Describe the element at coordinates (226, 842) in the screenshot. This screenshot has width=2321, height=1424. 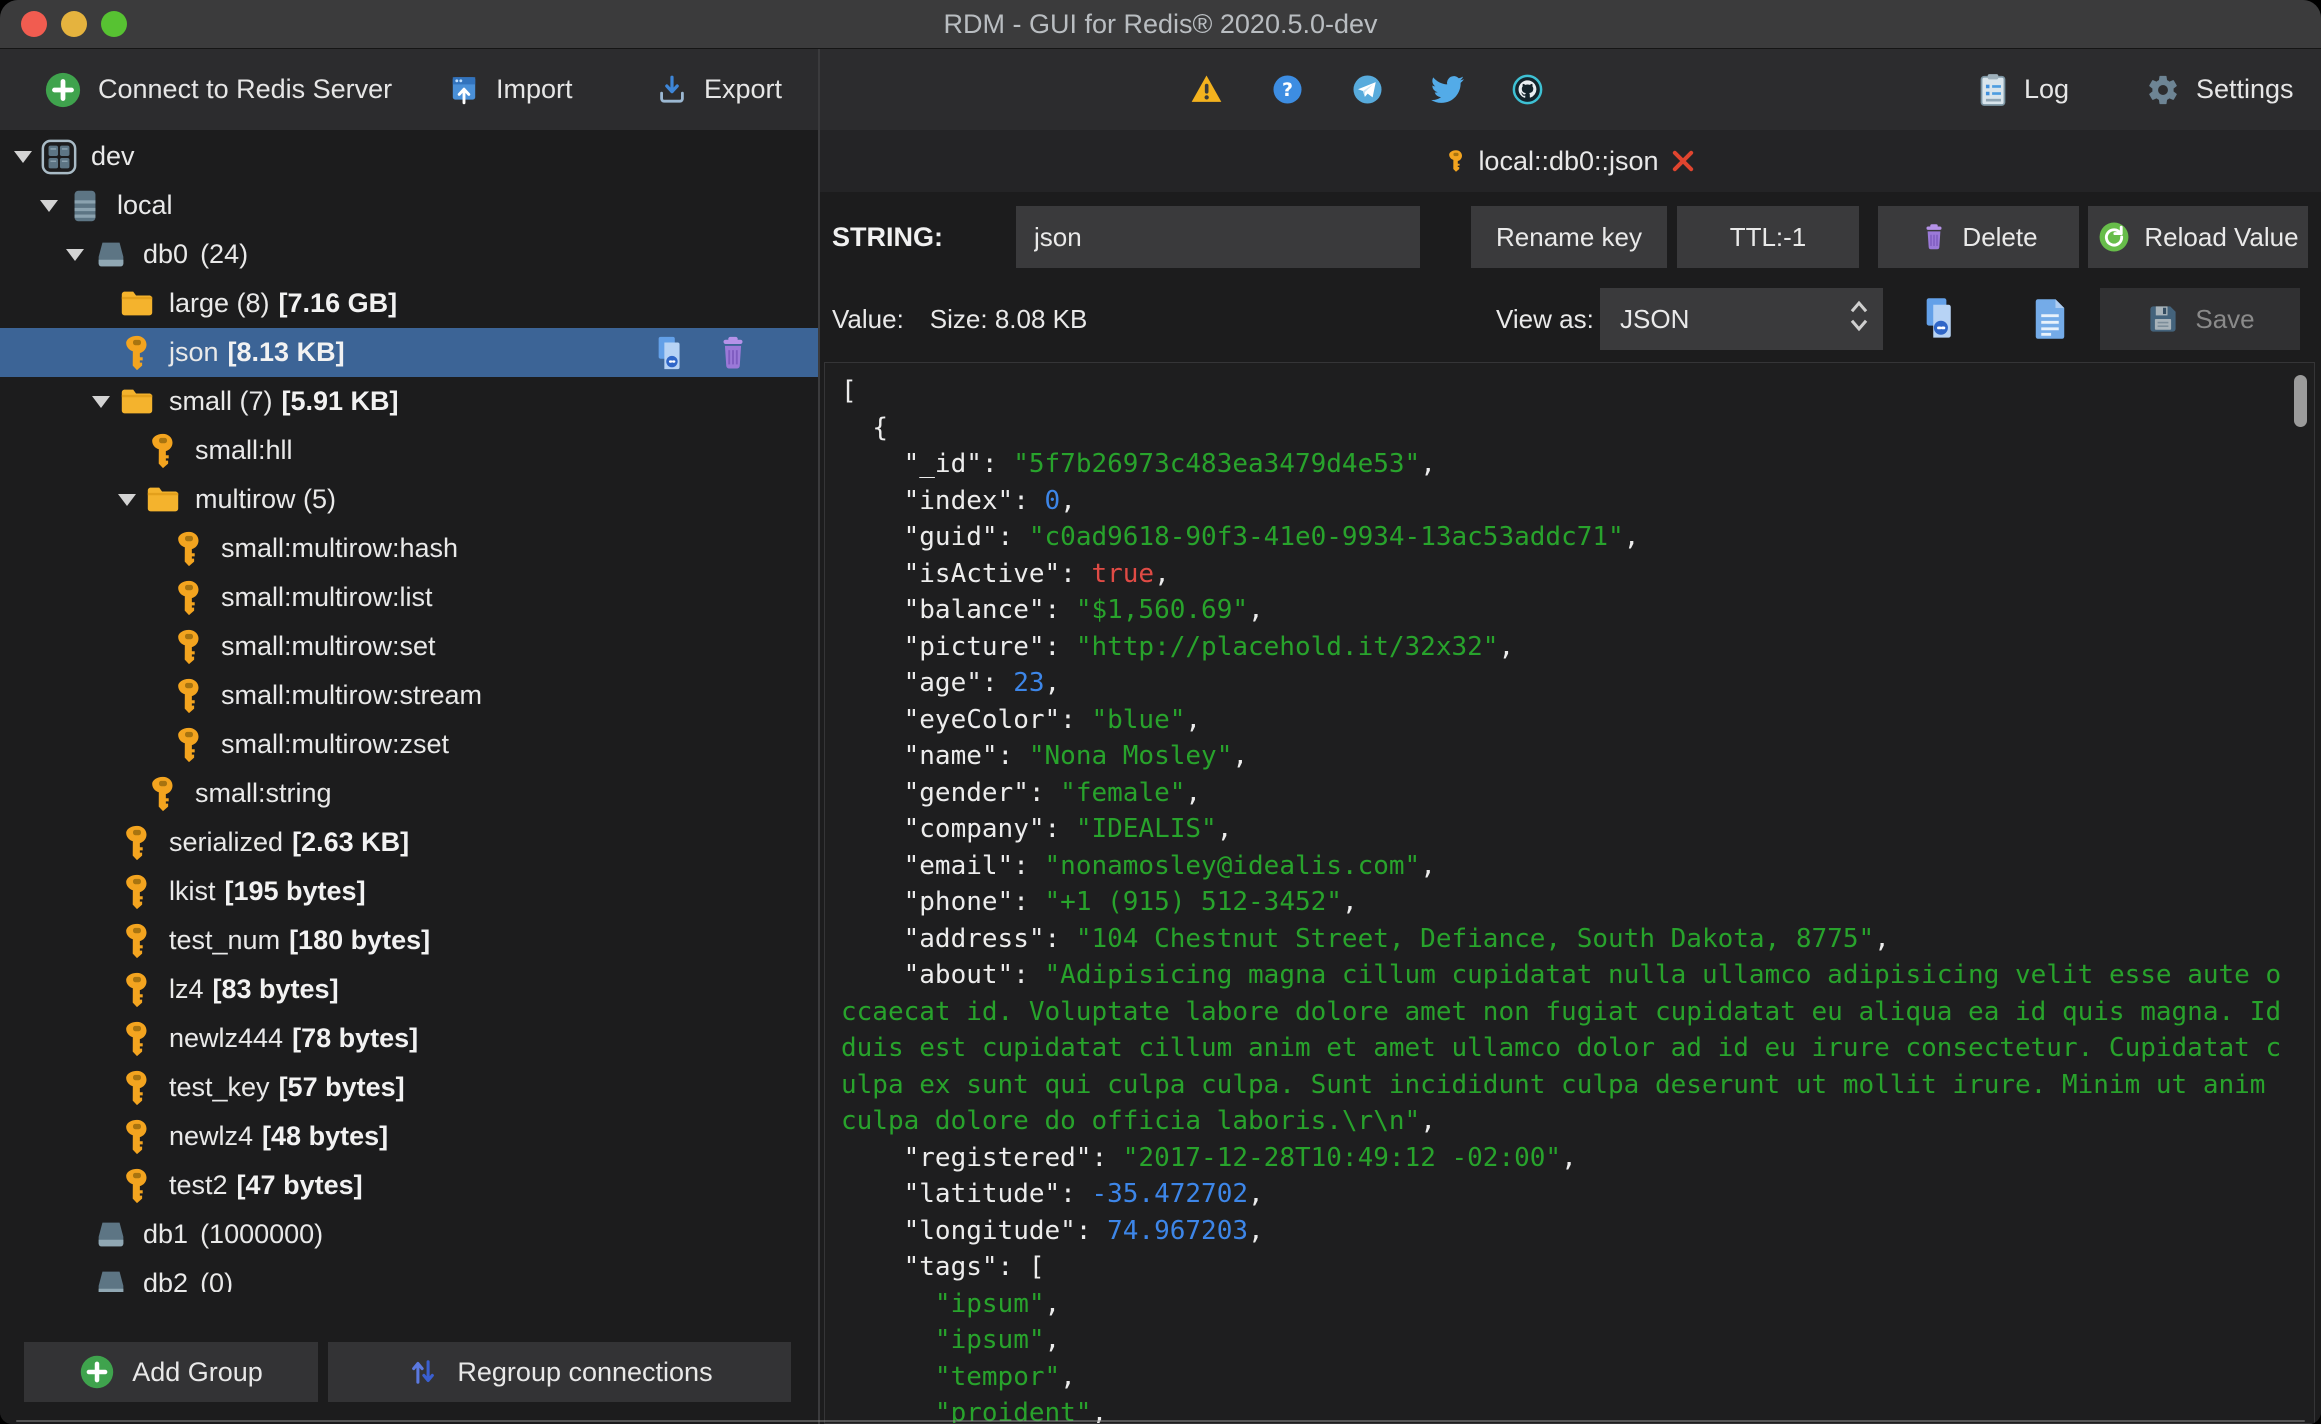
I see `tree-label: serialized` at that location.